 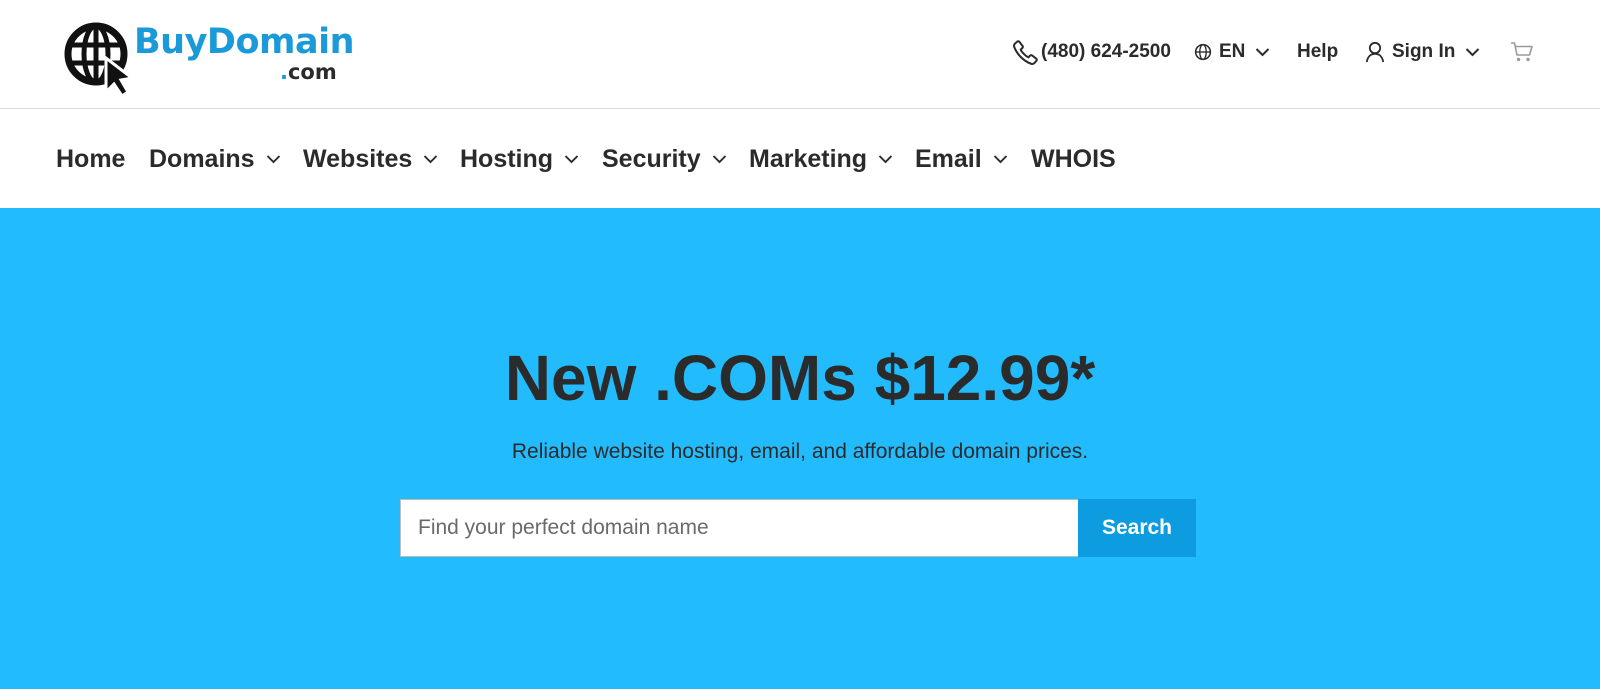 I want to click on nav-item-security: Security, so click(x=664, y=159).